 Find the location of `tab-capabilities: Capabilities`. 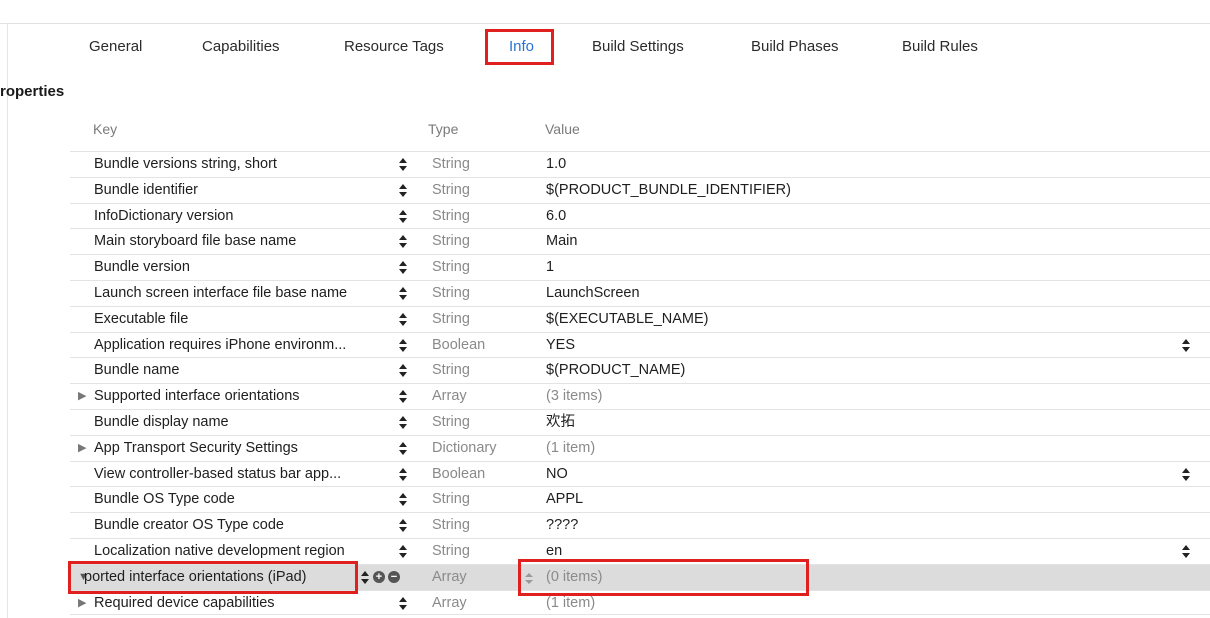

tab-capabilities: Capabilities is located at coordinates (241, 47).